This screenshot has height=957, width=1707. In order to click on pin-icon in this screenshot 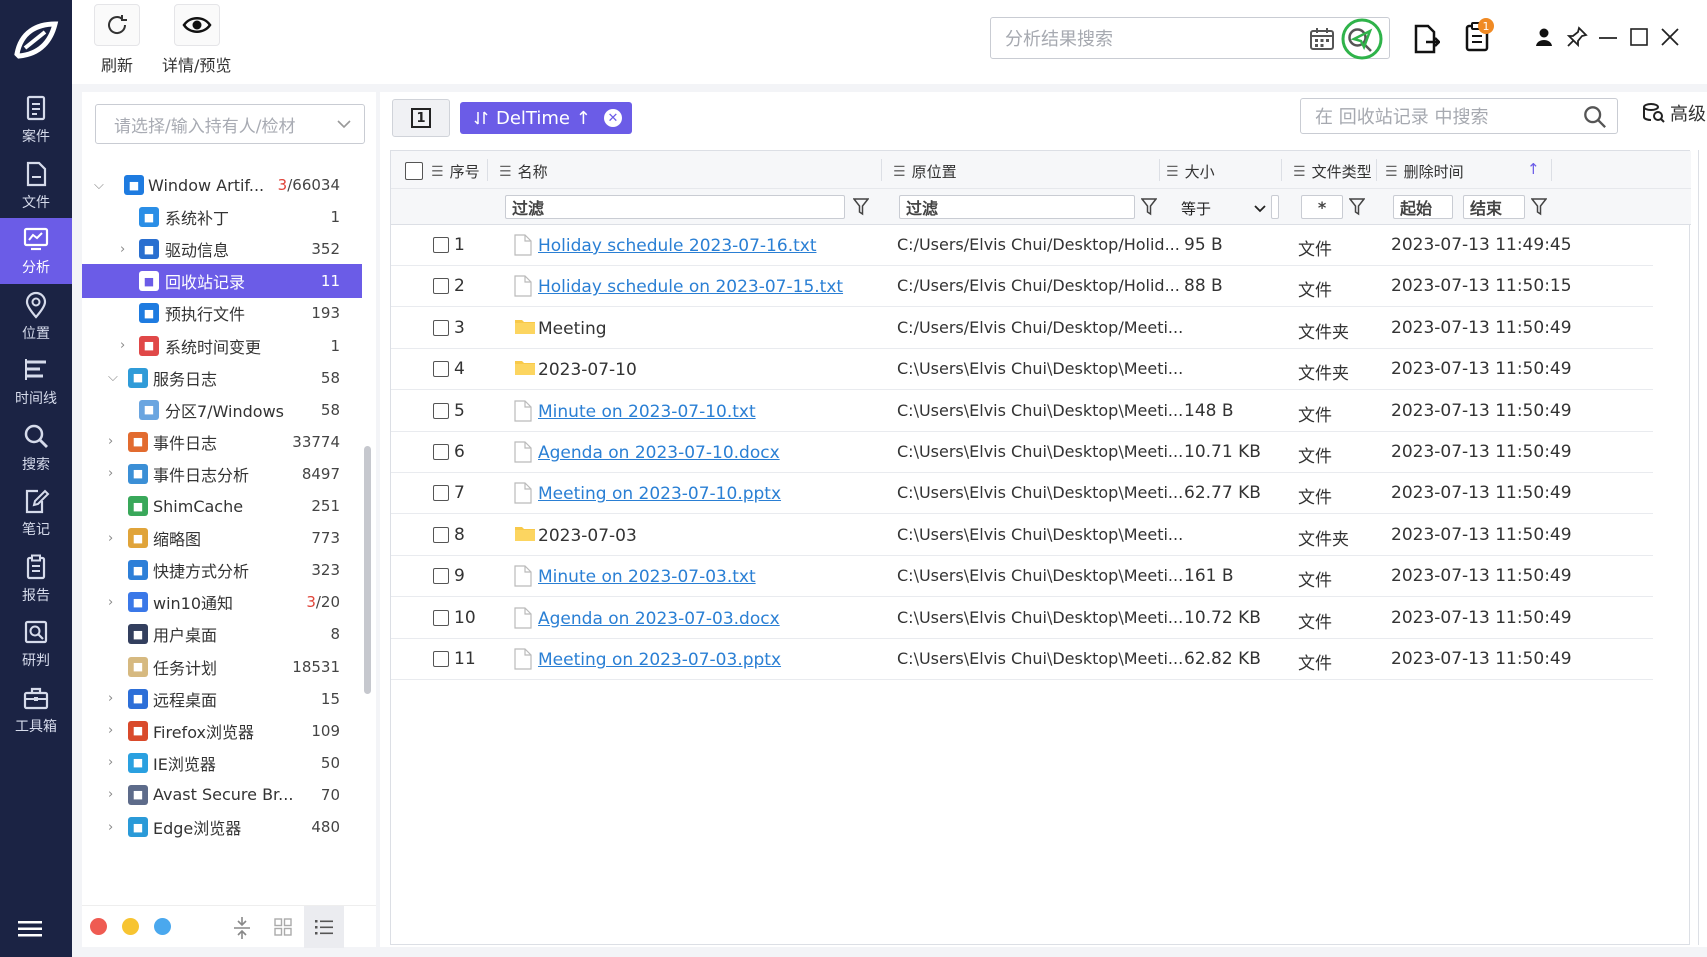, I will do `click(1577, 37)`.